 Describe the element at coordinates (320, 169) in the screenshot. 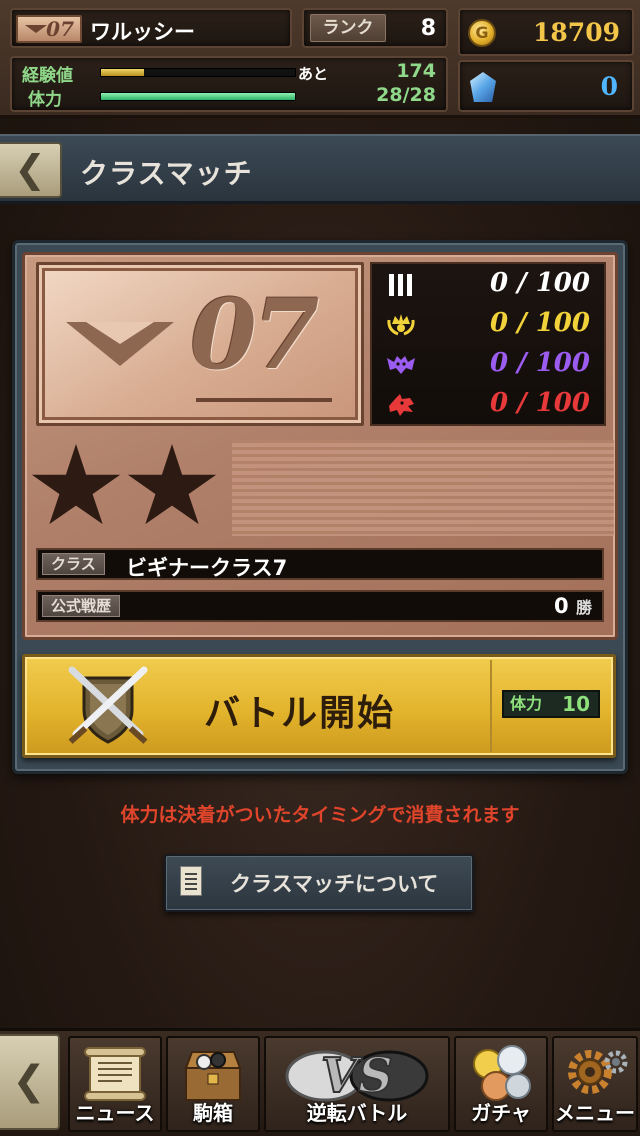

I see `page-header: ❮ クラスマッチ` at that location.